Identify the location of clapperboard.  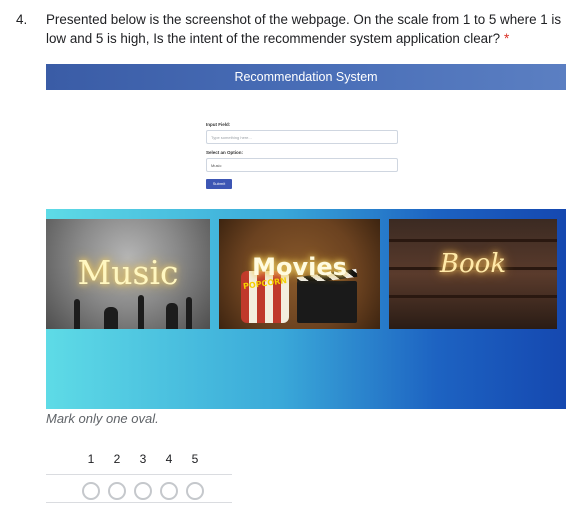
(327, 302).